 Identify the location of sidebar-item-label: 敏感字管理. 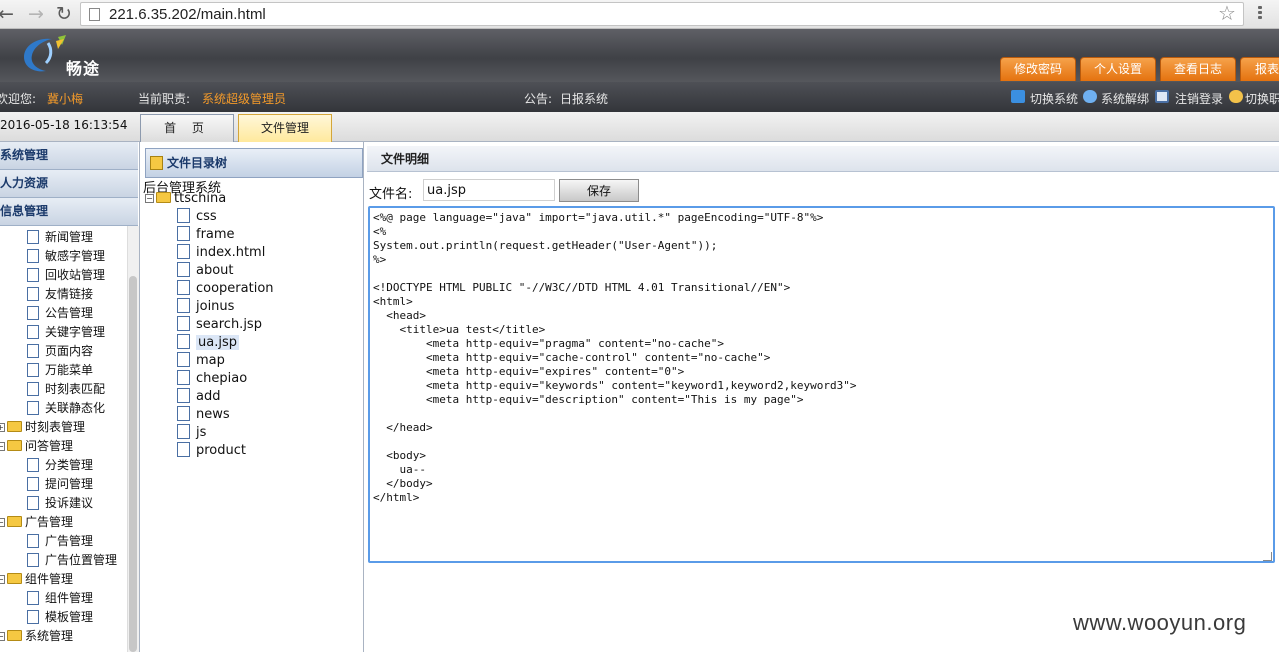
(75, 256).